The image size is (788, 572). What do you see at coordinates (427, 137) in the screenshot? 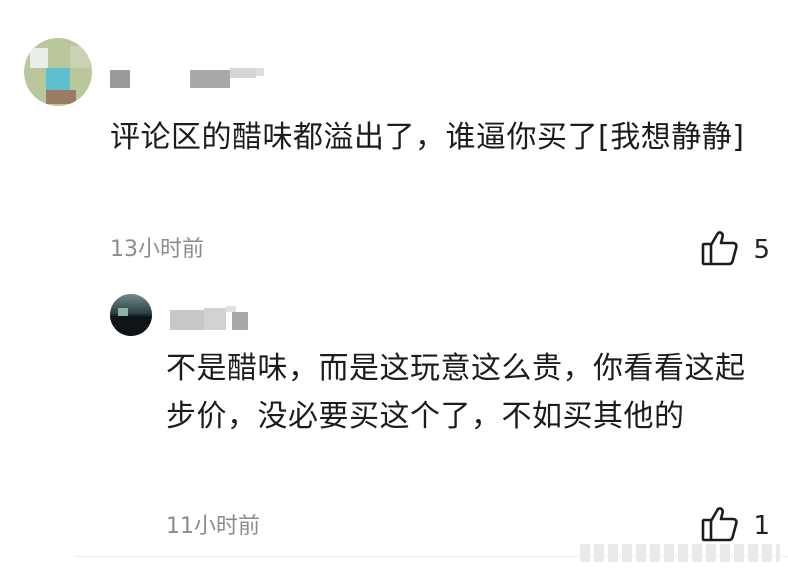
I see `comment-text: 评论区的醋味都溢出了，谁逼你买了[我想静静]` at bounding box center [427, 137].